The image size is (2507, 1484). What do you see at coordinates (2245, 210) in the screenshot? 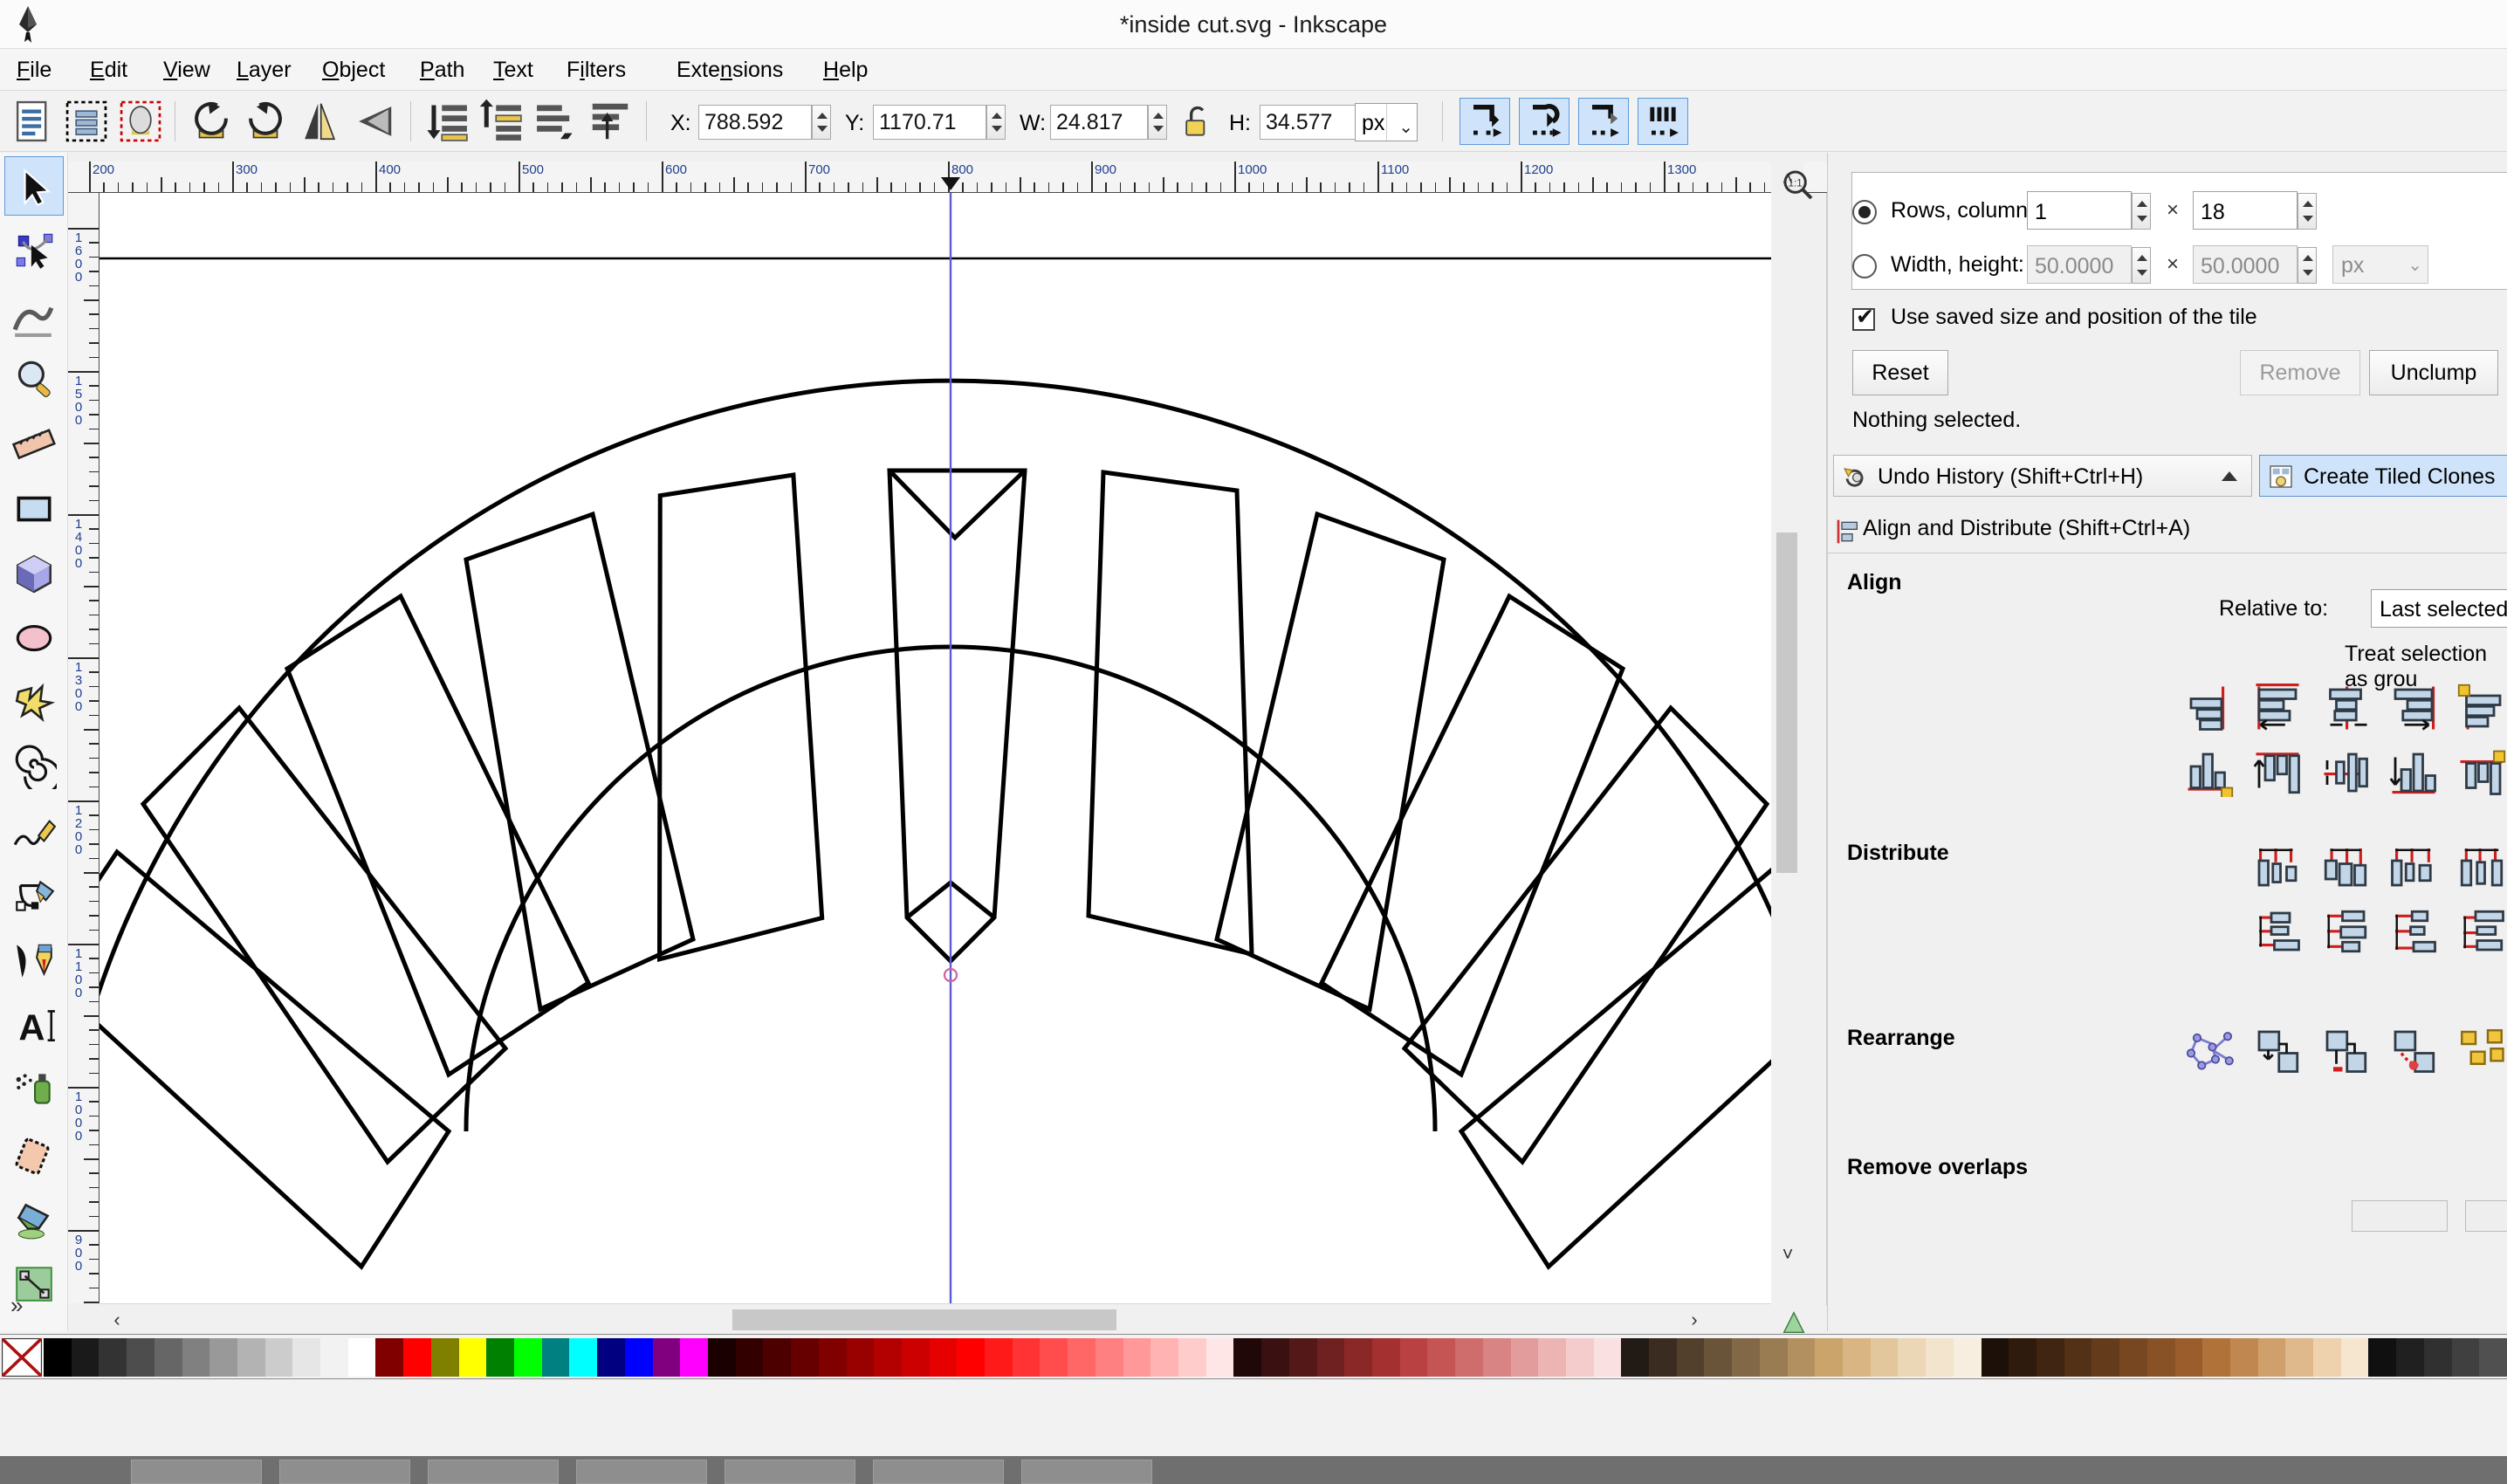
I see `columns-input: 18` at bounding box center [2245, 210].